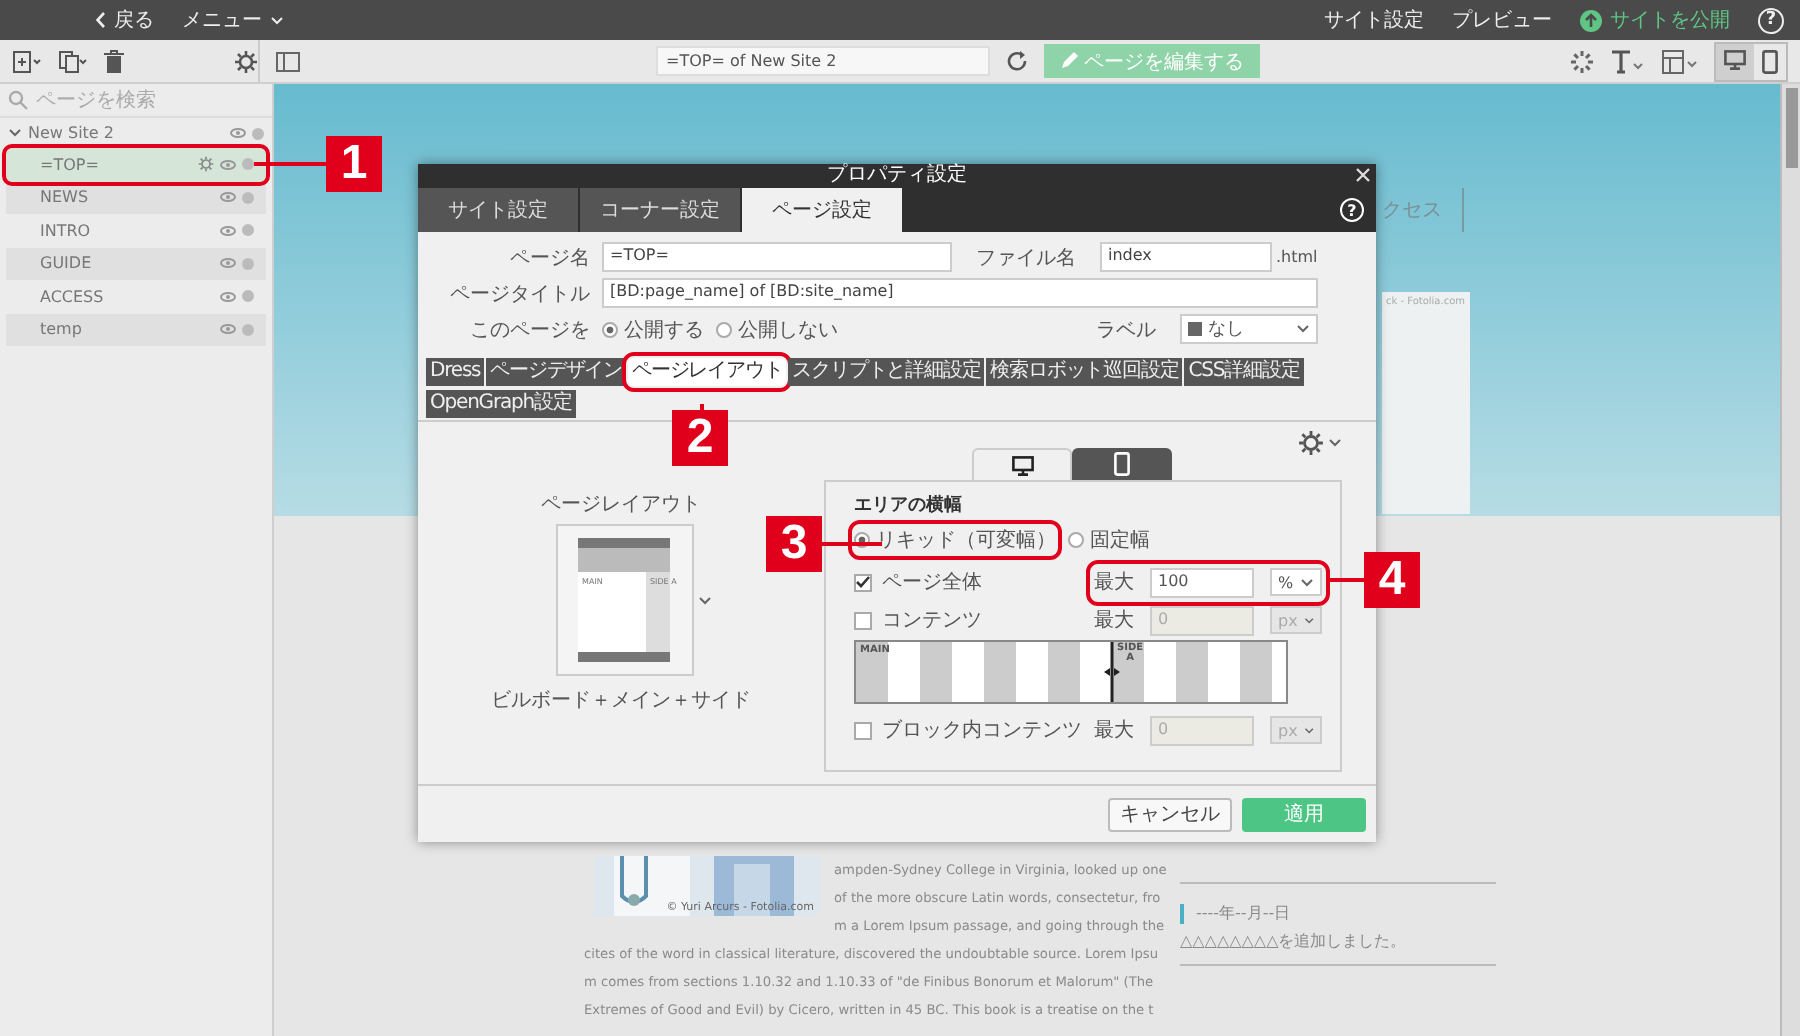 The height and width of the screenshot is (1036, 1800). Describe the element at coordinates (288, 61) in the screenshot. I see `panel-toggle-icon` at that location.